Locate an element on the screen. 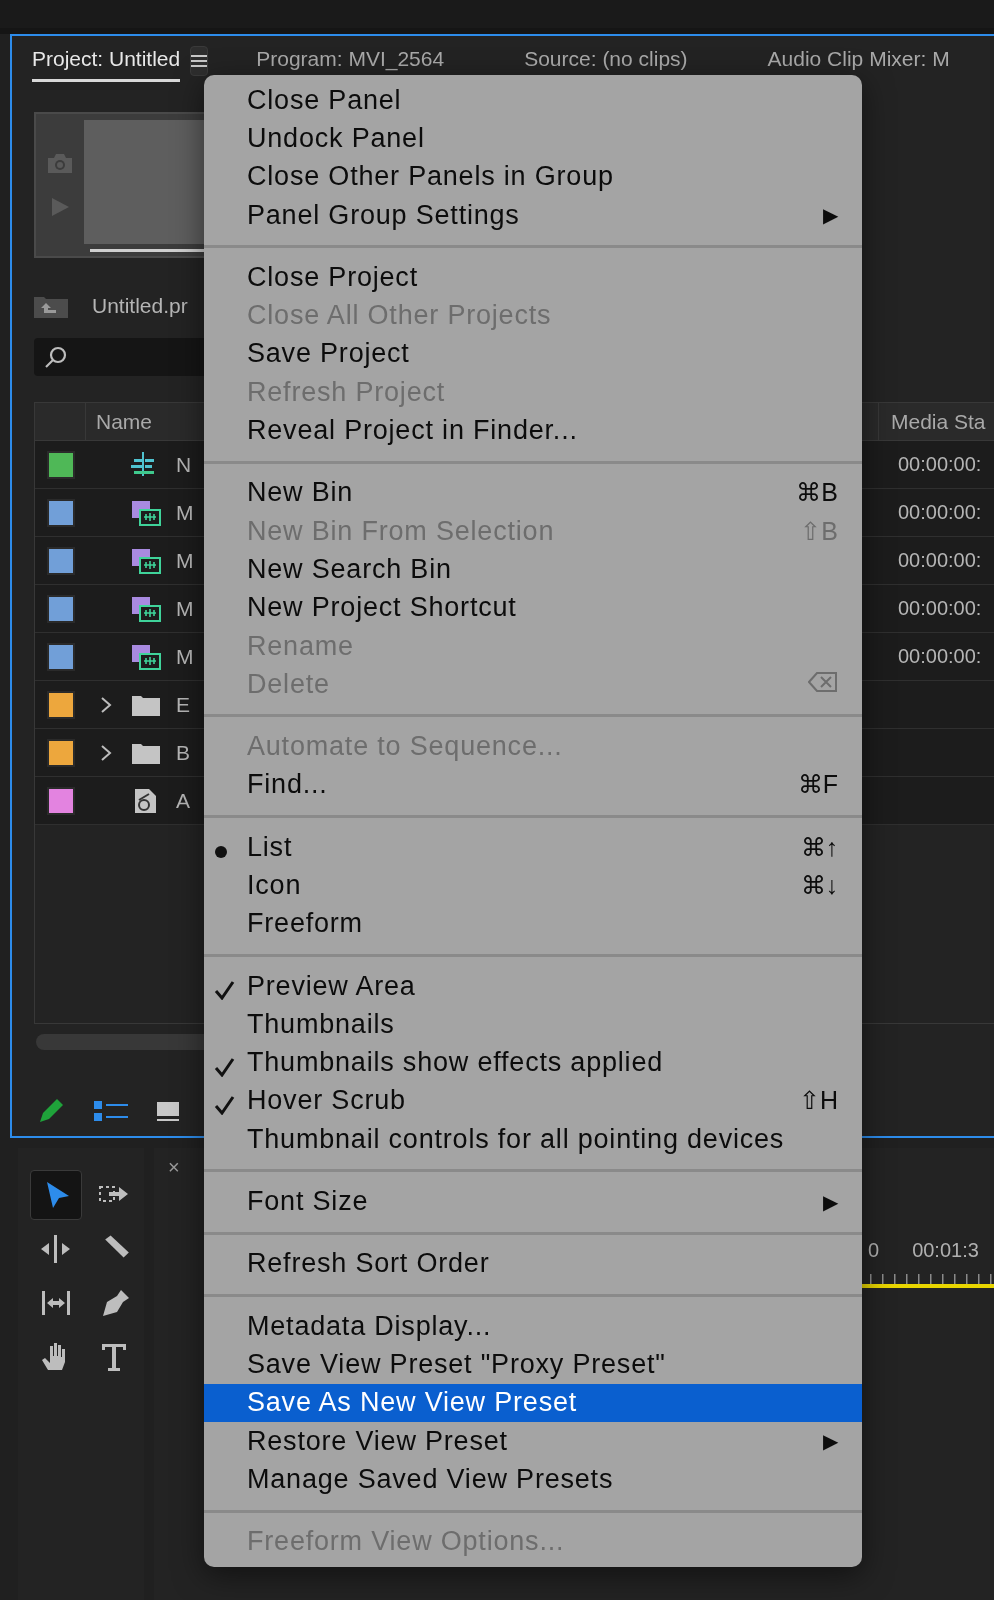 This screenshot has width=994, height=1600. timecode-label: 00:01:3 is located at coordinates (945, 1250).